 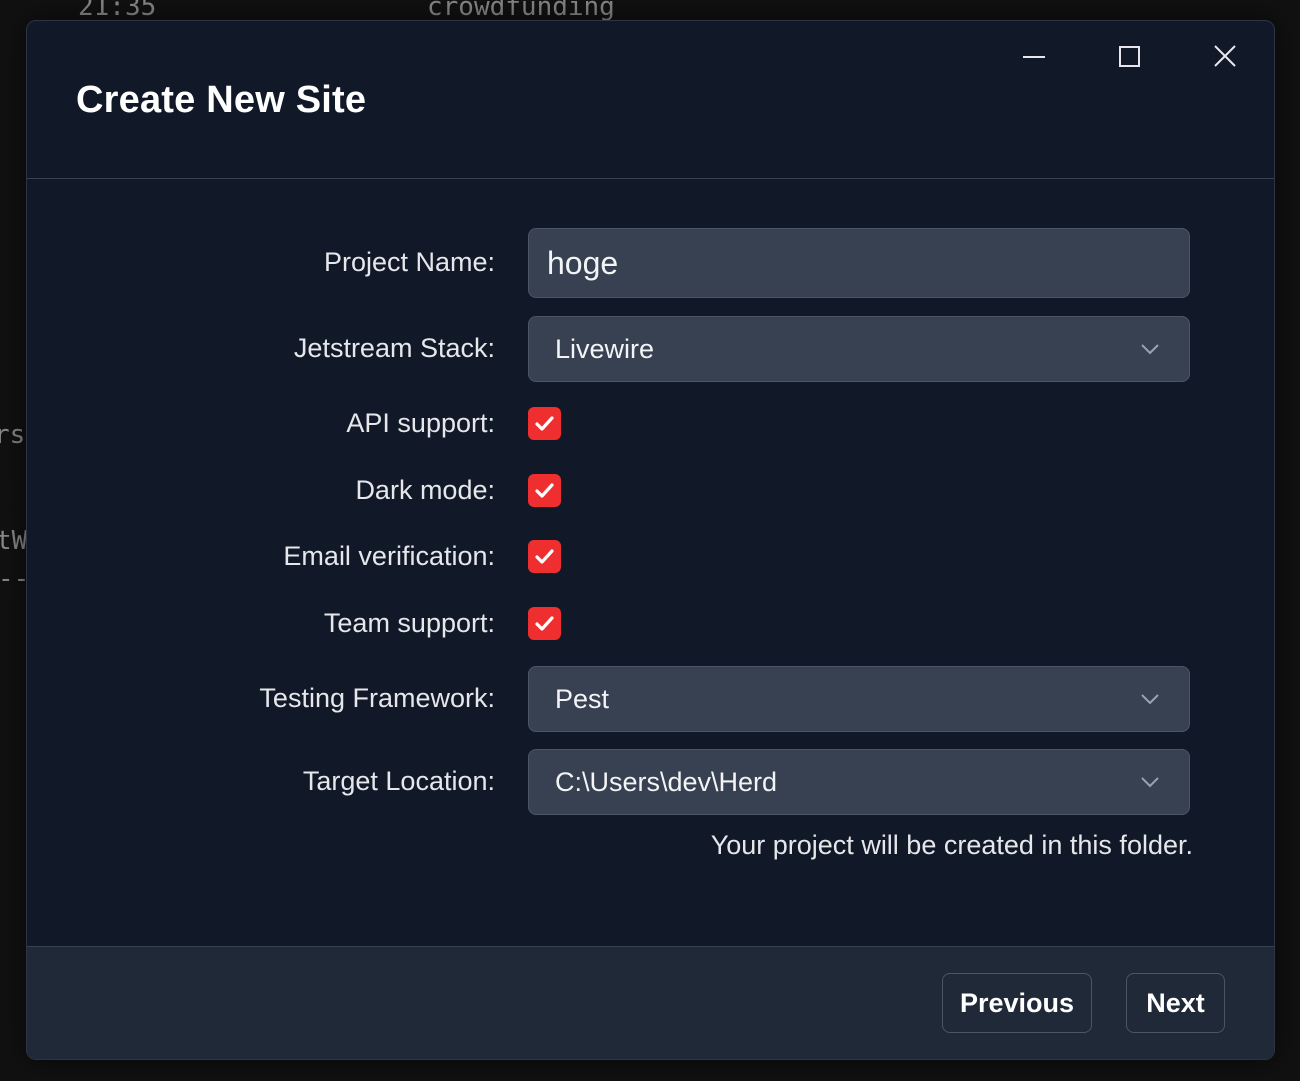 I want to click on maximize-icon, so click(x=1129, y=56).